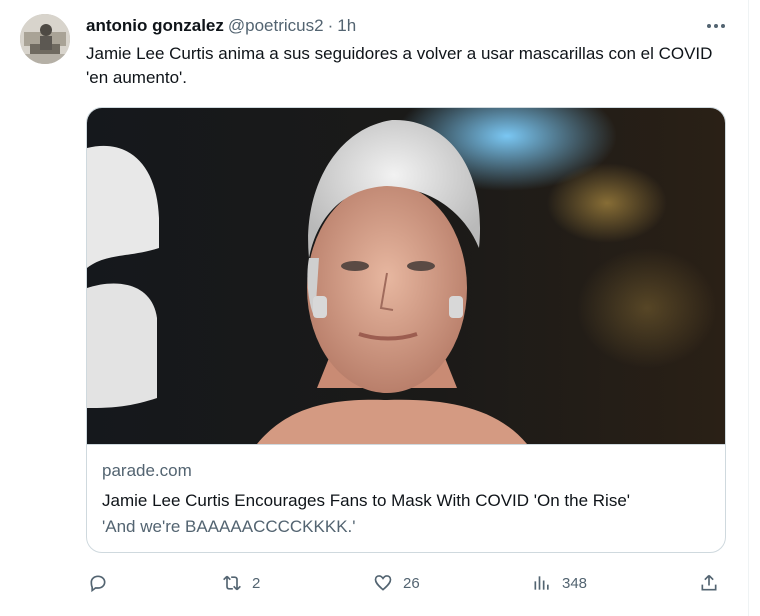 This screenshot has width=760, height=616. Describe the element at coordinates (411, 583) in the screenshot. I see `like-count: 26` at that location.